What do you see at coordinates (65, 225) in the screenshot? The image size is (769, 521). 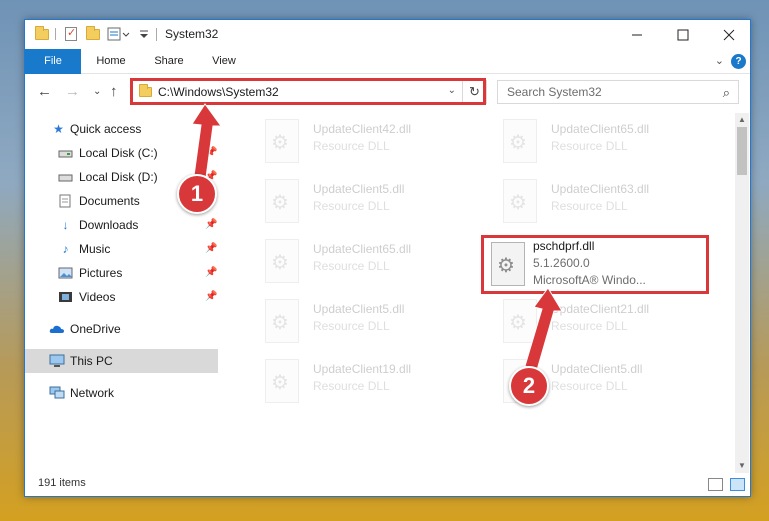 I see `download-icon: ↓` at bounding box center [65, 225].